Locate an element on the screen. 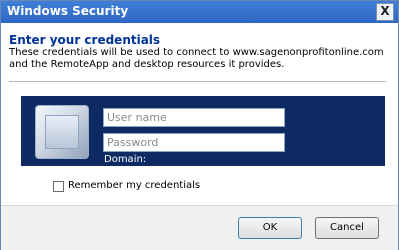 This screenshot has height=250, width=399. credentials-heading: Enter your credentials is located at coordinates (85, 40).